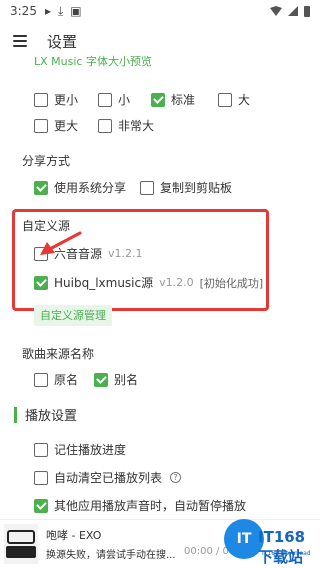 This screenshot has height=569, width=320. I want to click on font-size-option-larger: 更大, so click(56, 125).